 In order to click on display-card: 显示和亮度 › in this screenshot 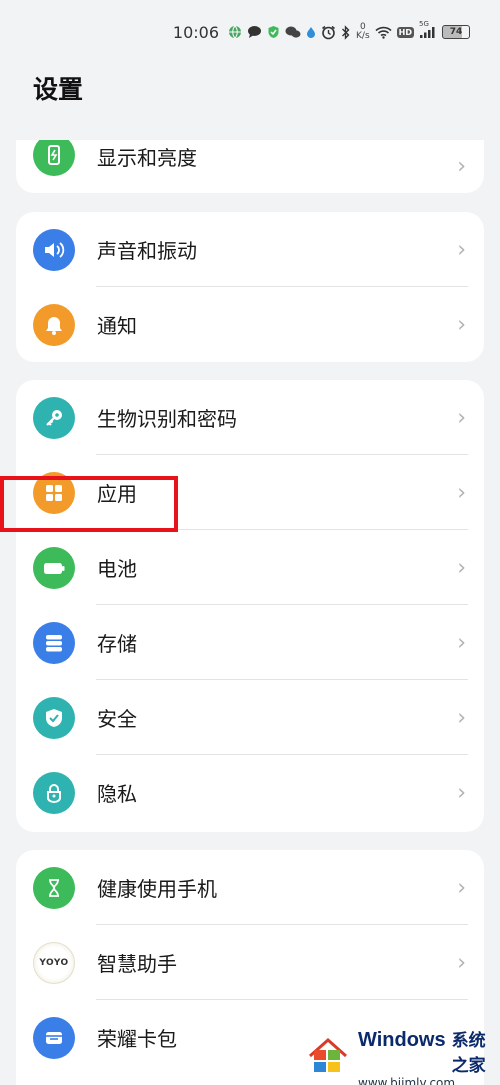, I will do `click(250, 166)`.